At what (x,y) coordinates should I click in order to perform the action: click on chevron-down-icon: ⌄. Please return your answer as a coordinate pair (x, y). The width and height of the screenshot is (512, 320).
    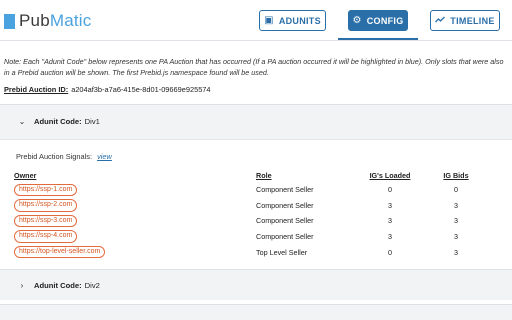
    Looking at the image, I should click on (22, 121).